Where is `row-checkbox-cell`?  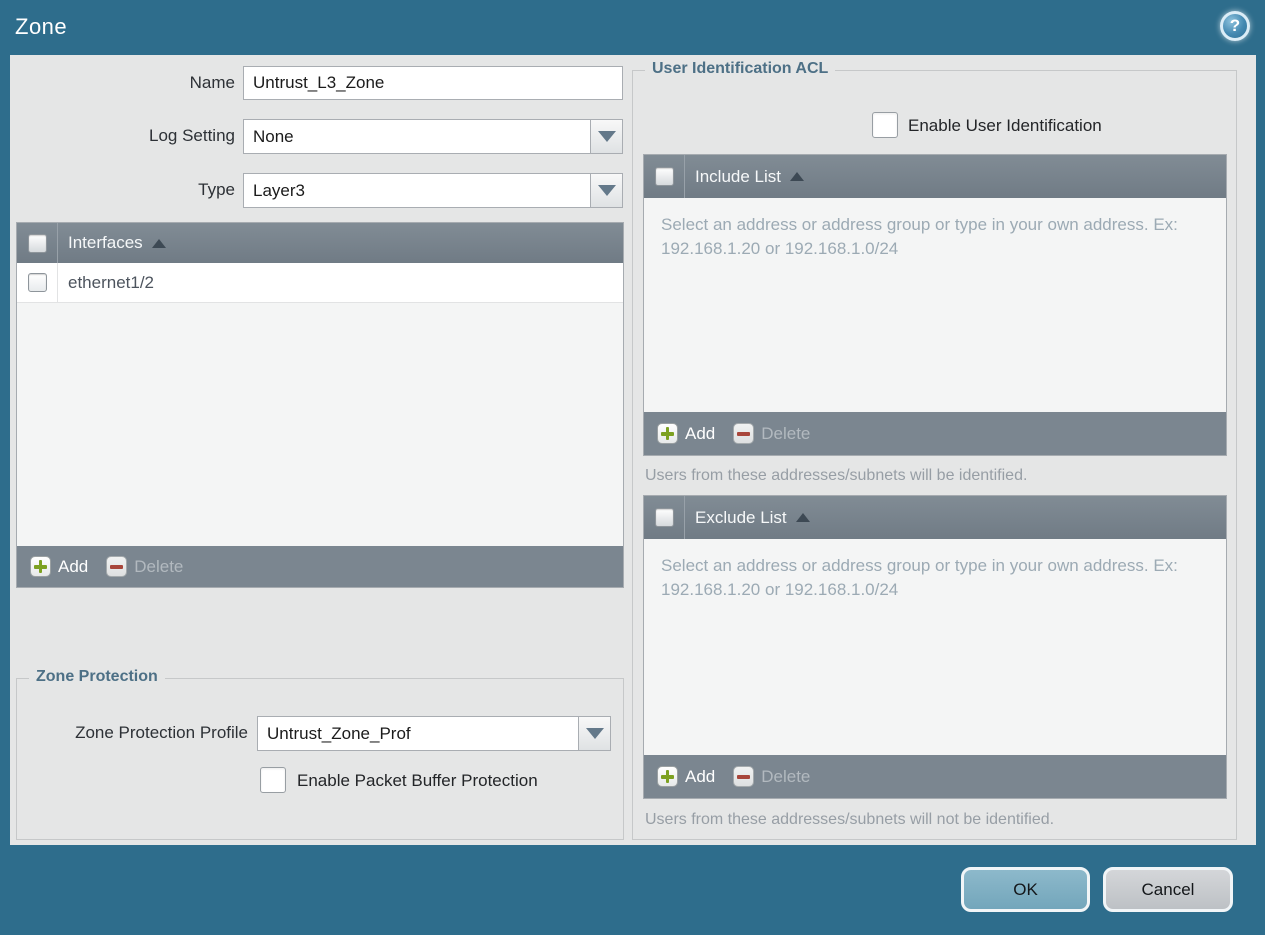 row-checkbox-cell is located at coordinates (37, 282).